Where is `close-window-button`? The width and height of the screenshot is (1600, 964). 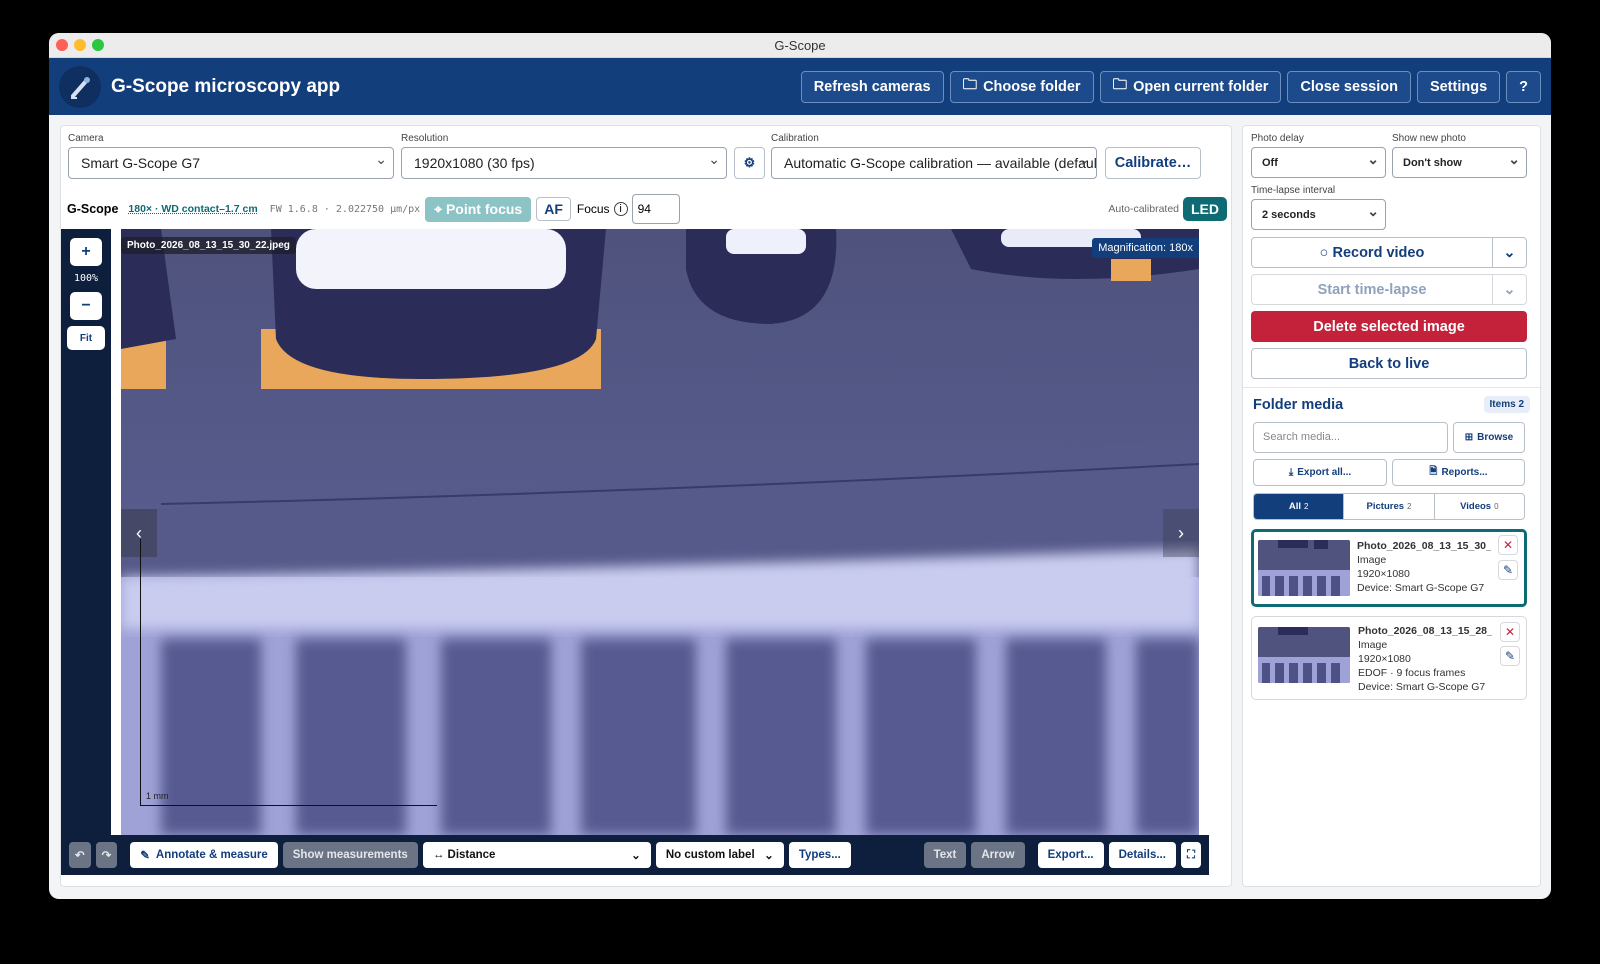 close-window-button is located at coordinates (62, 45).